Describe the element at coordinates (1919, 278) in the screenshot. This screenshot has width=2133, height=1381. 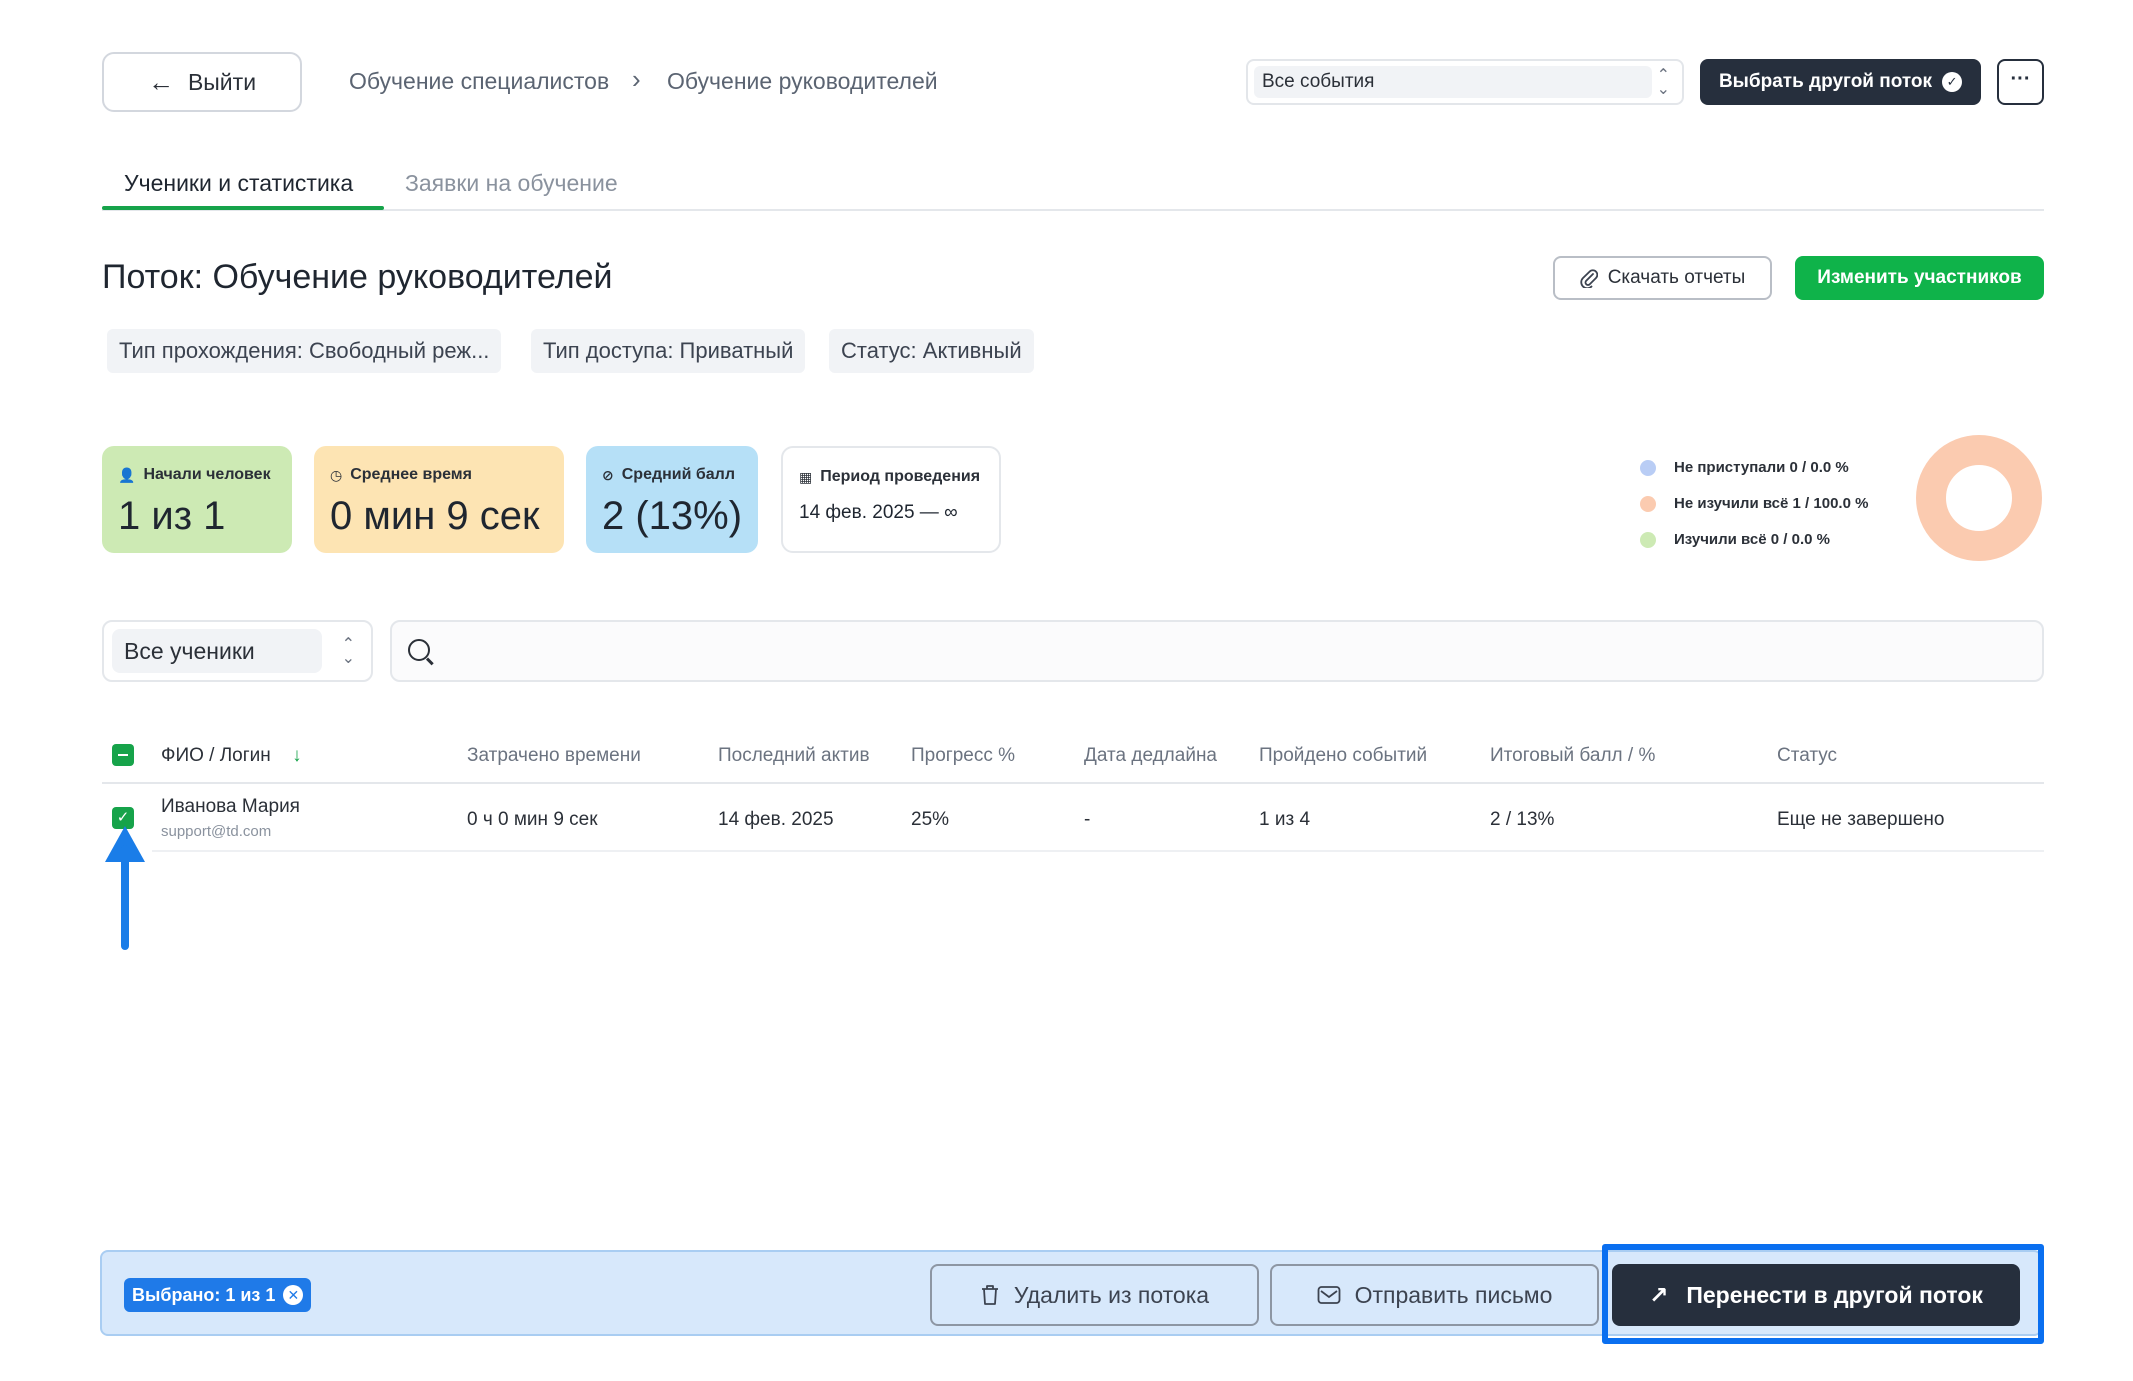
I see `edit-participants-button: Изменить участников` at that location.